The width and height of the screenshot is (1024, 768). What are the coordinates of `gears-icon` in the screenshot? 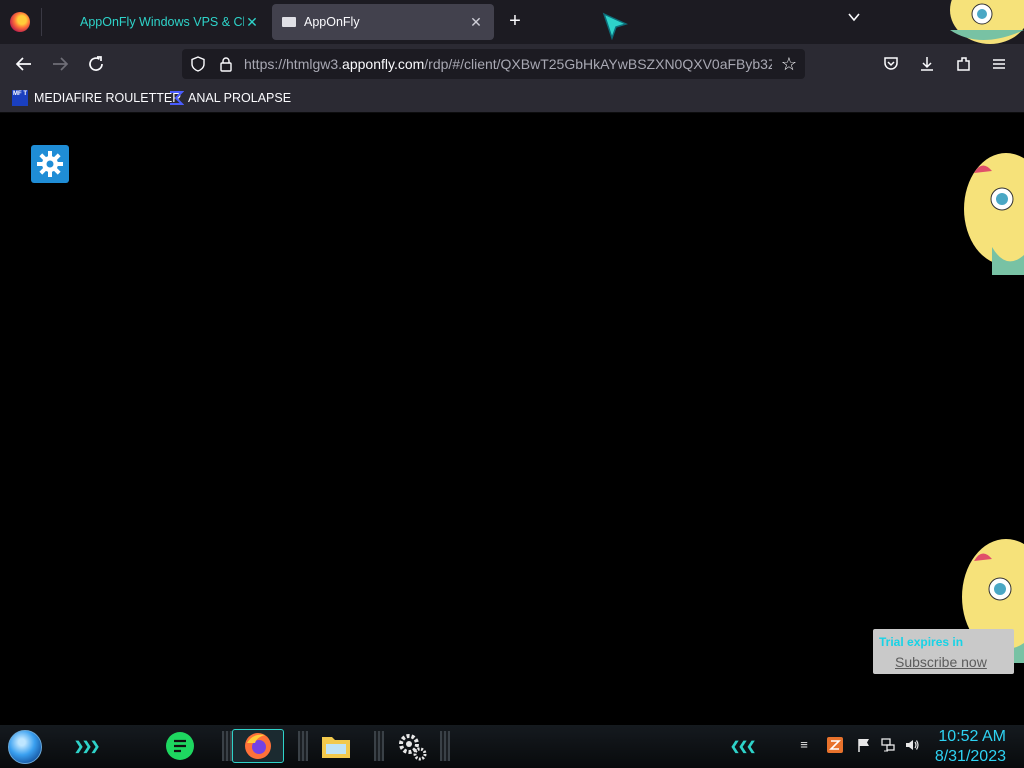 It's located at (413, 747).